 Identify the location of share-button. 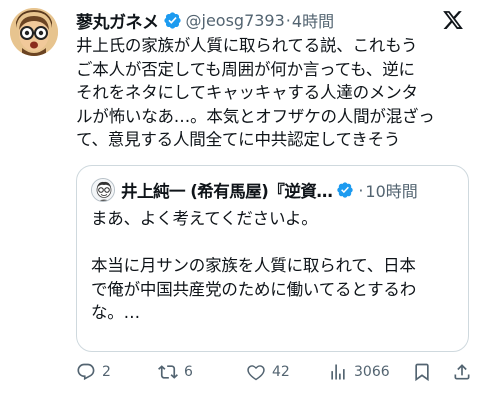
(462, 372).